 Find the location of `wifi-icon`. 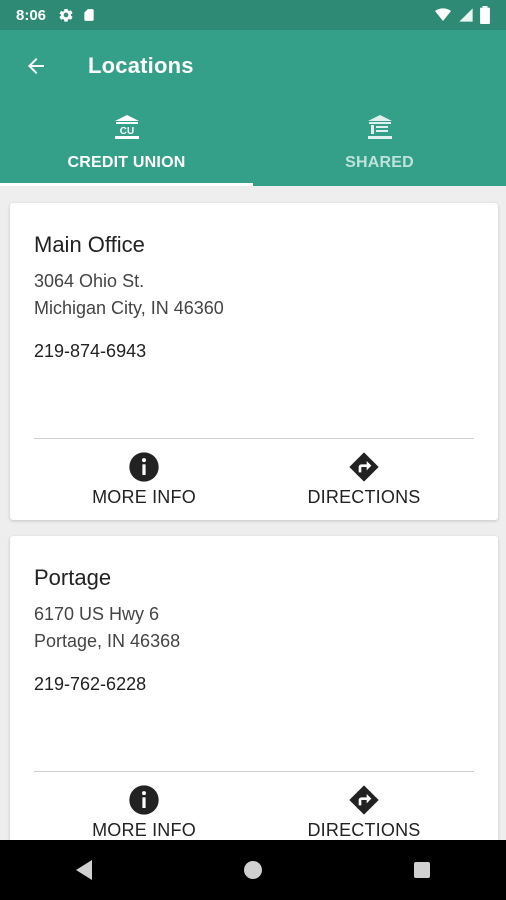

wifi-icon is located at coordinates (443, 14).